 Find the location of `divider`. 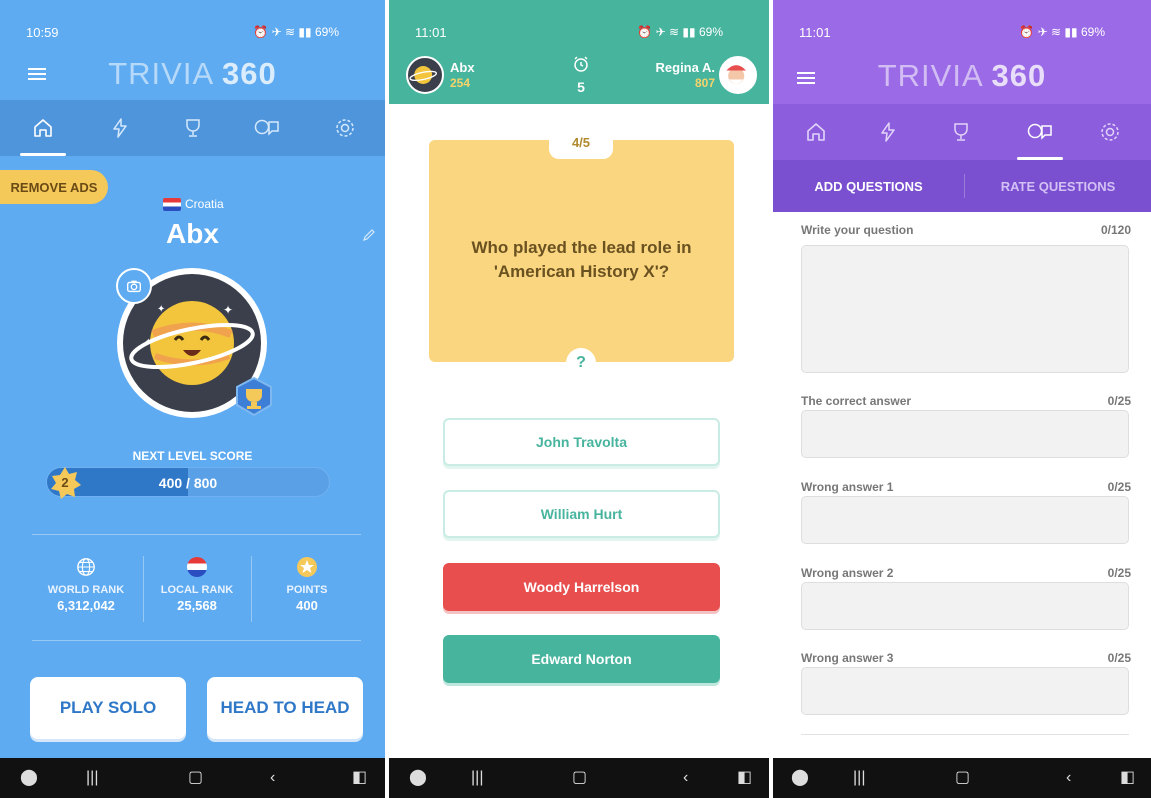

divider is located at coordinates (196, 640).